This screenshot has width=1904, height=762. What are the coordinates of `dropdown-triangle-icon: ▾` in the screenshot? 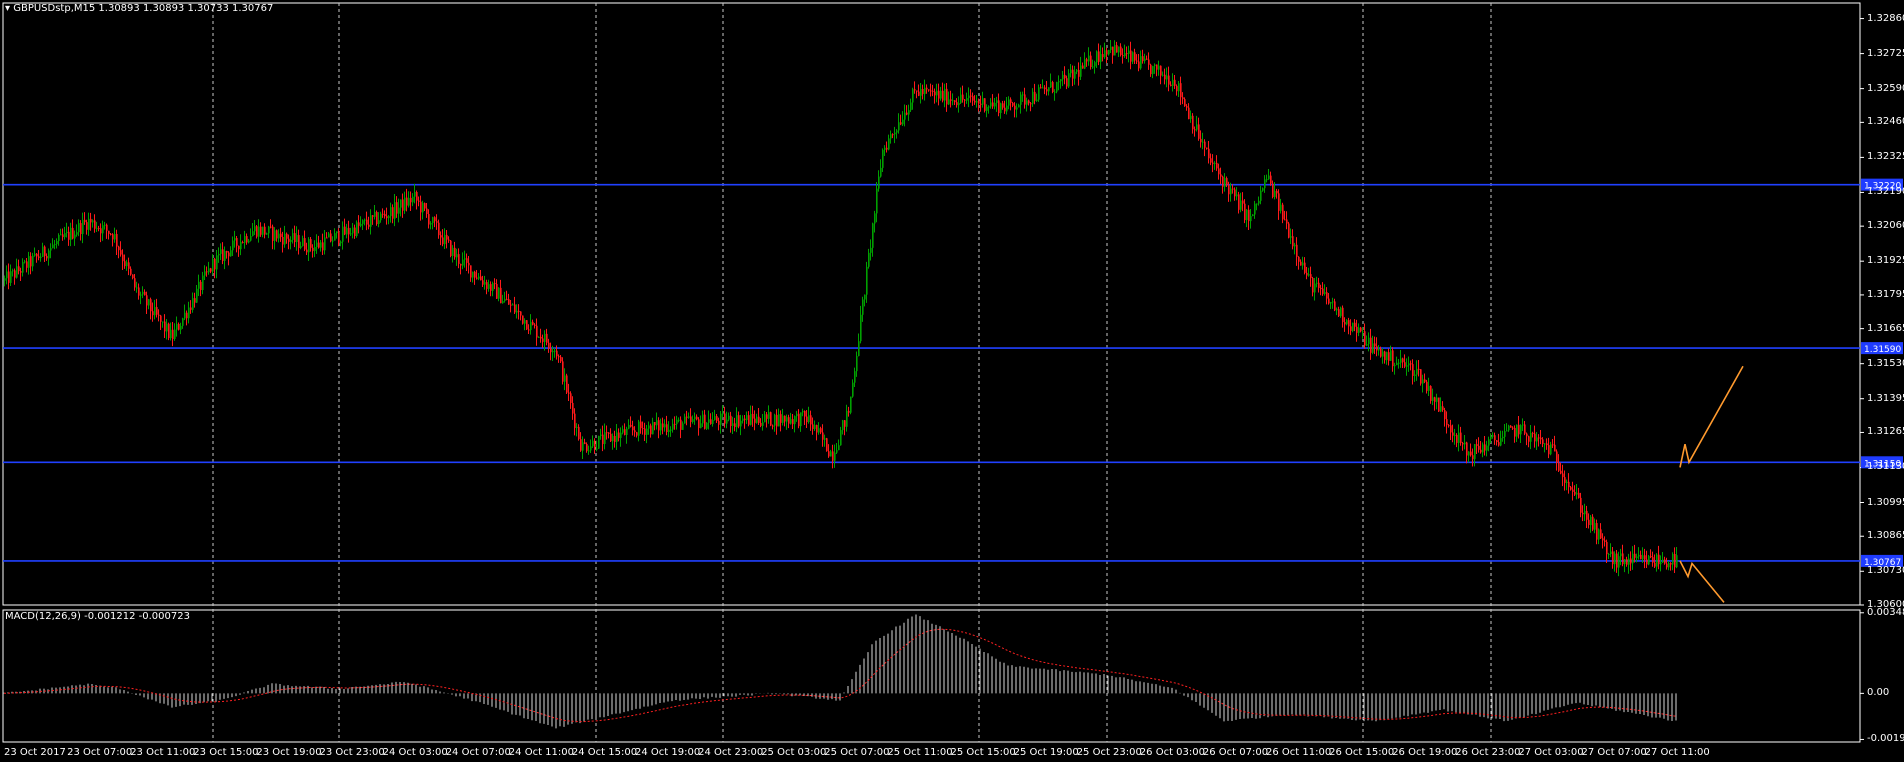 It's located at (7, 8).